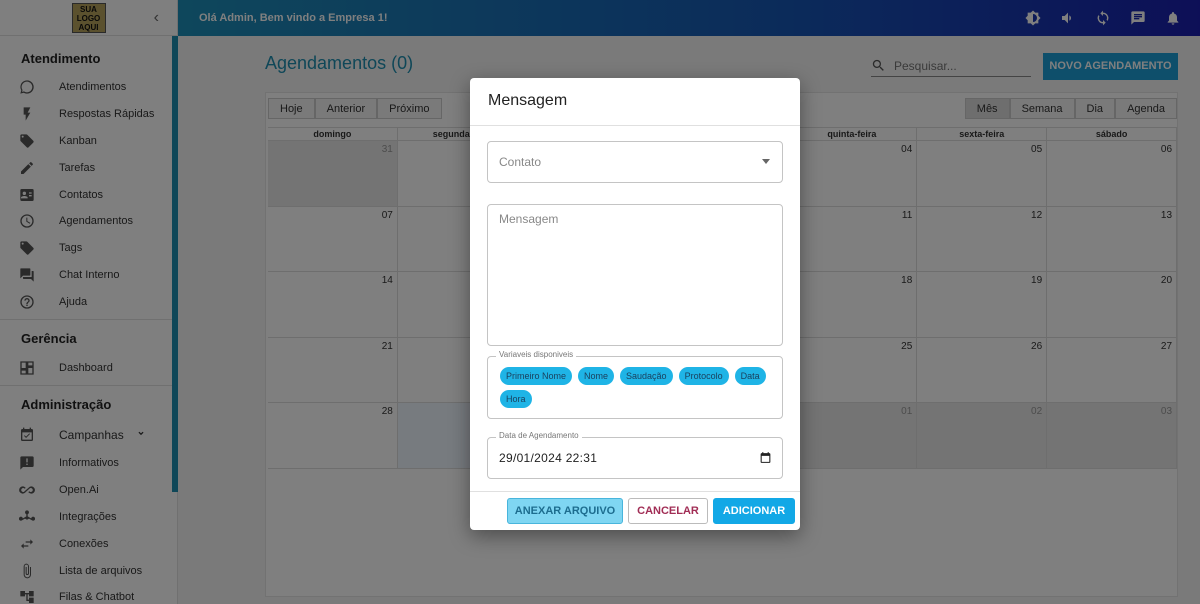  What do you see at coordinates (548, 458) in the screenshot?
I see `schedule-date-value: 29/01/2024 22:31` at bounding box center [548, 458].